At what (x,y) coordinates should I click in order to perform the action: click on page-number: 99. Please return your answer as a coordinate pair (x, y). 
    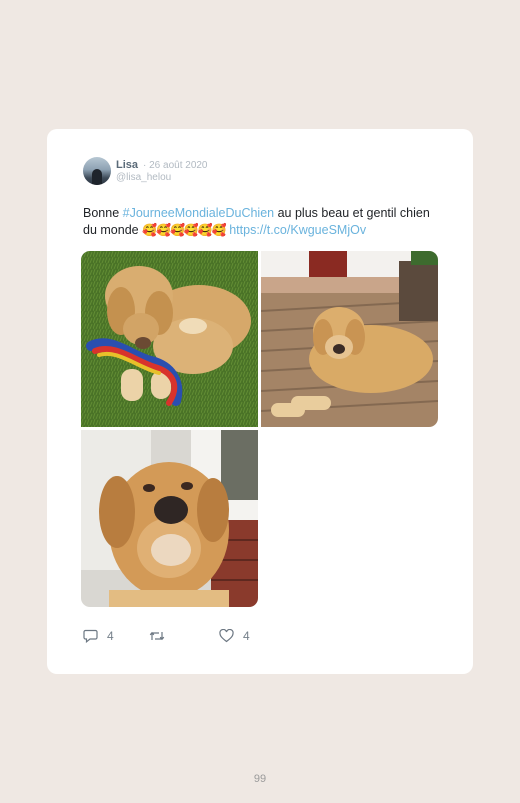
    Looking at the image, I should click on (260, 779).